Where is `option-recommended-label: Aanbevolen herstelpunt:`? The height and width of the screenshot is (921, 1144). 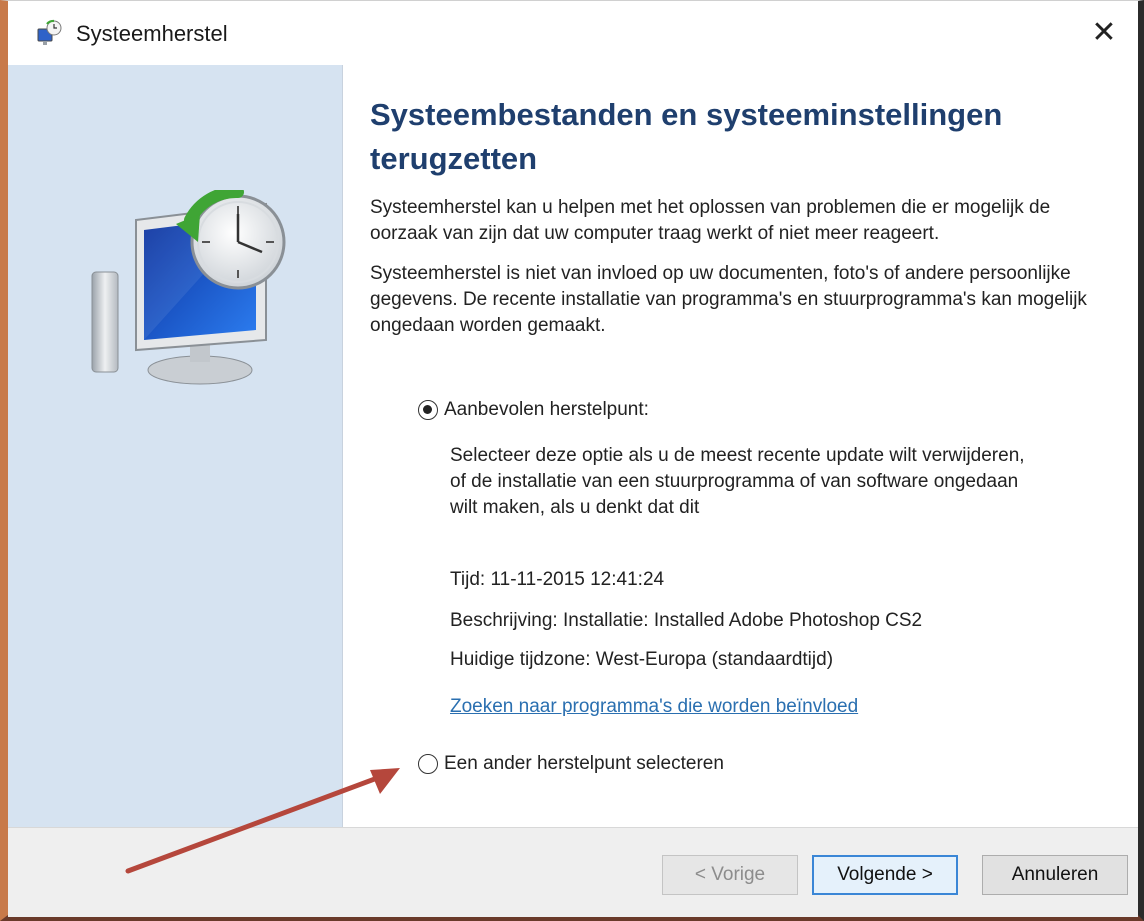
option-recommended-label: Aanbevolen herstelpunt: is located at coordinates (546, 409).